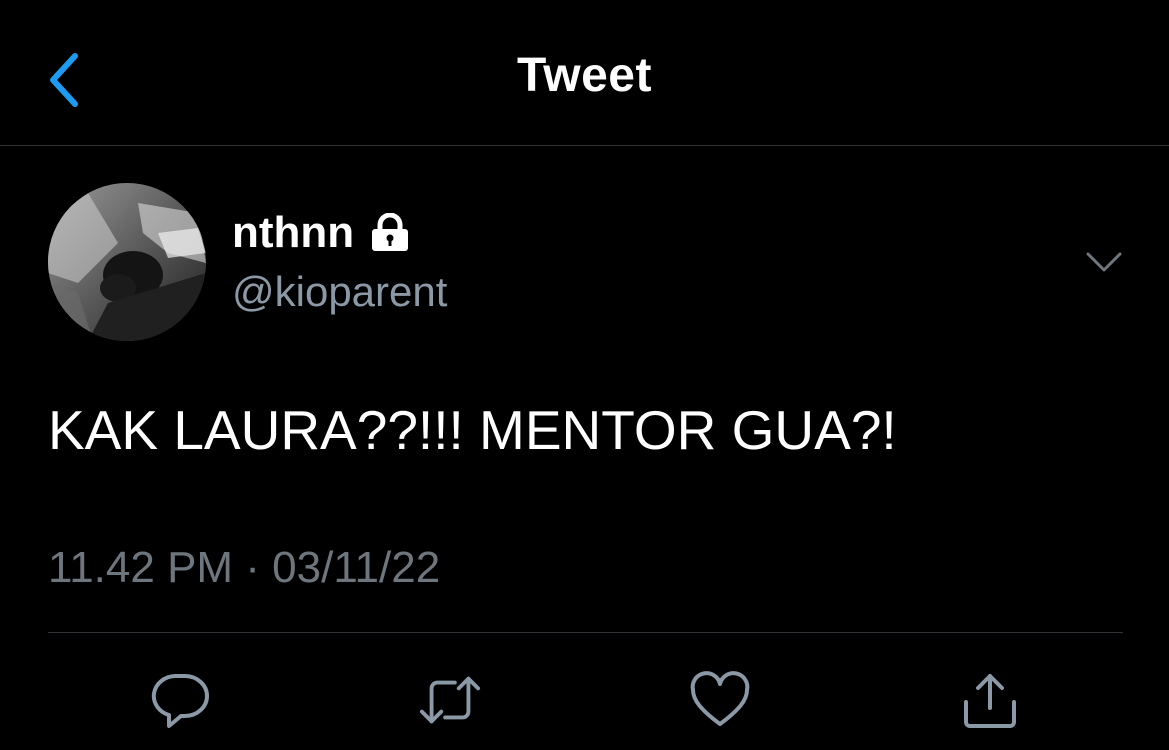  I want to click on reply-icon, so click(180, 701).